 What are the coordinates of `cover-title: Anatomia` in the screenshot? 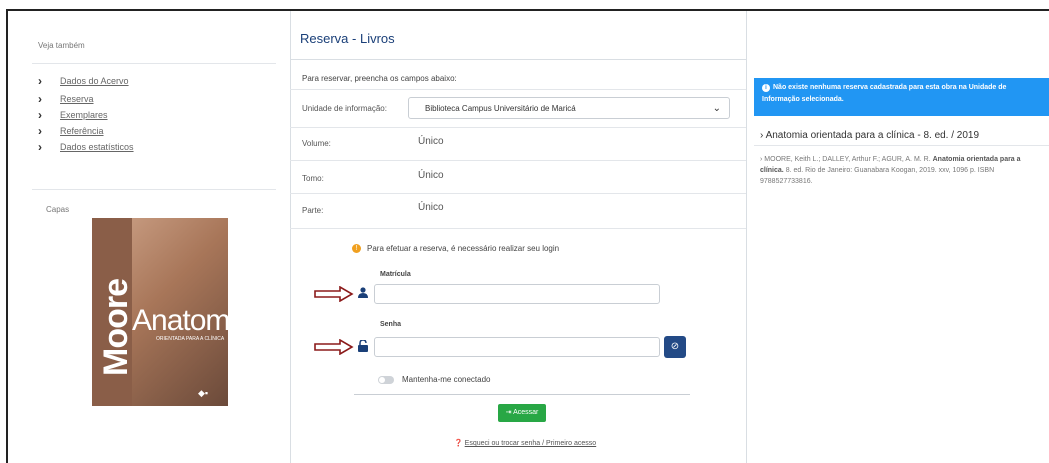 It's located at (180, 320).